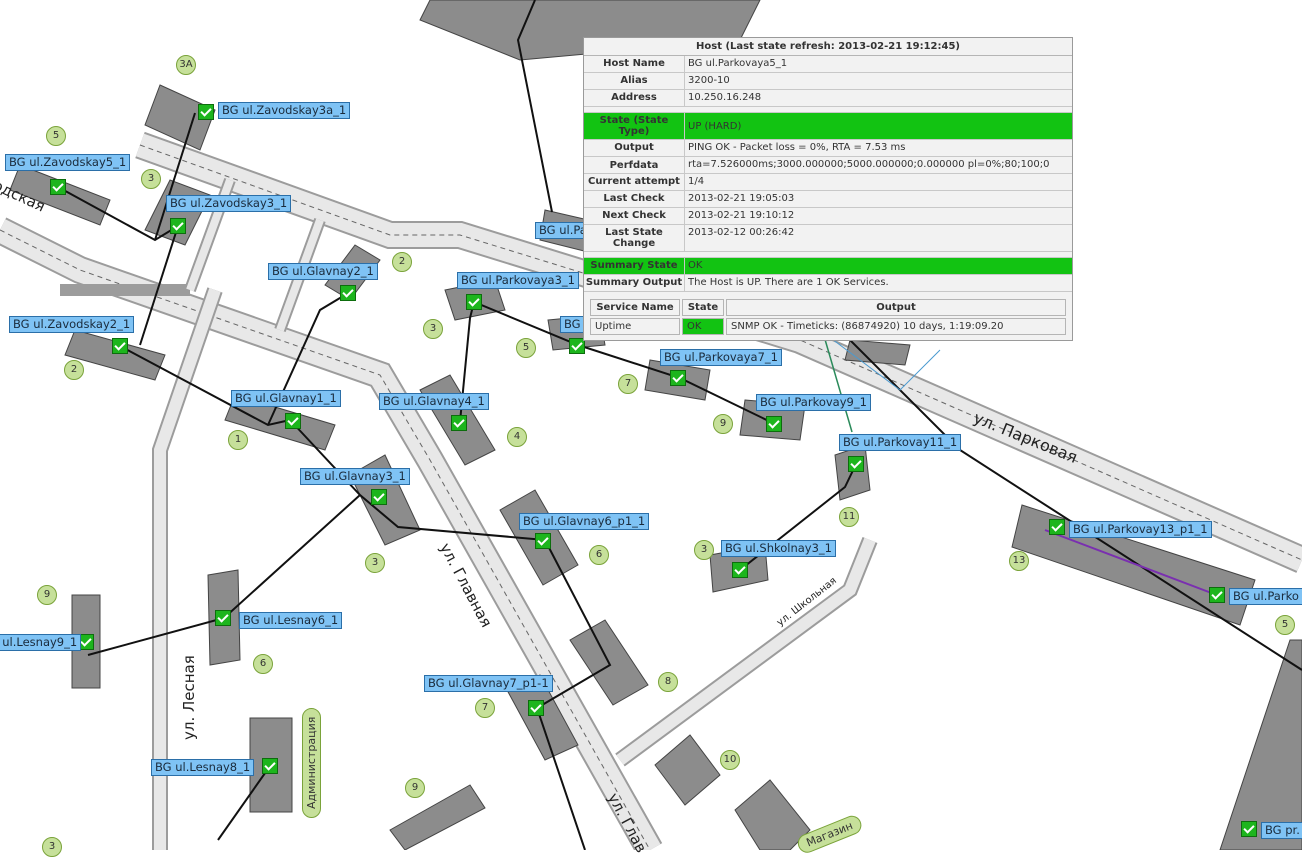  Describe the element at coordinates (323, 271) in the screenshot. I see `host-label: BG ul.Glavnay2_1` at that location.